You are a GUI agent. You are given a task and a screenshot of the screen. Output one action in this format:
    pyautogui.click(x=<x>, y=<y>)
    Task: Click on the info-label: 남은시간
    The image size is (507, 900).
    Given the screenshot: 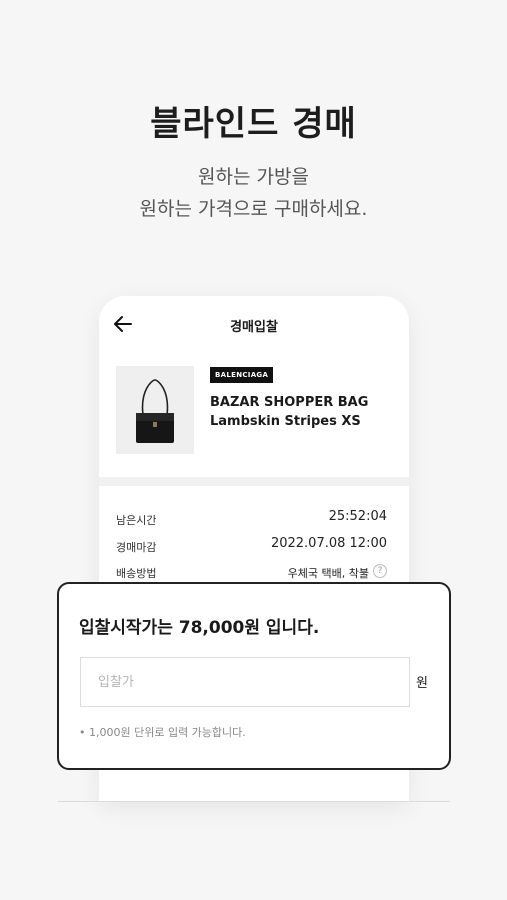 What is the action you would take?
    pyautogui.click(x=136, y=520)
    